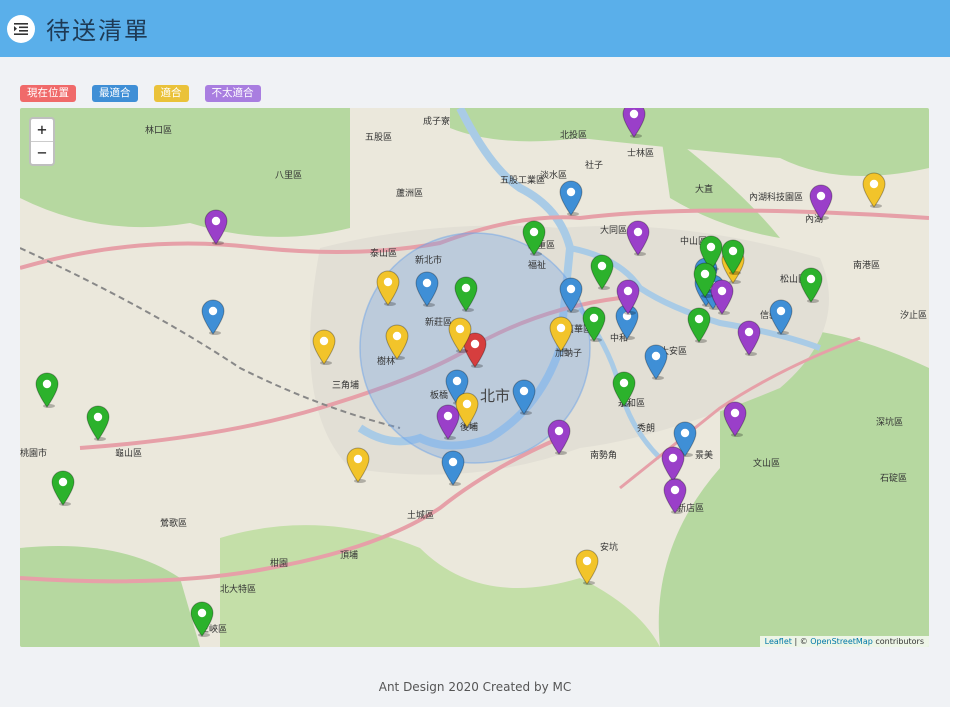 The height and width of the screenshot is (707, 955). Describe the element at coordinates (232, 93) in the screenshot. I see `legend-not-suitable: 不太適合` at that location.